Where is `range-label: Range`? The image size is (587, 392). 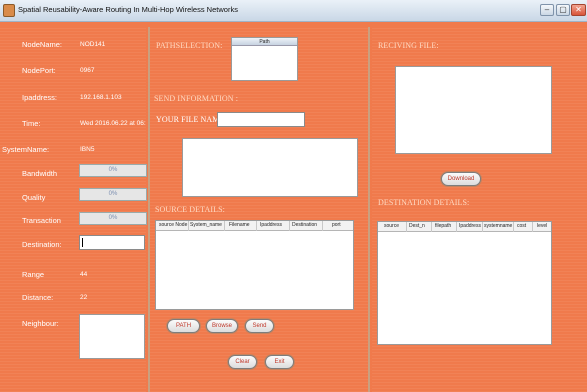 range-label: Range is located at coordinates (33, 274).